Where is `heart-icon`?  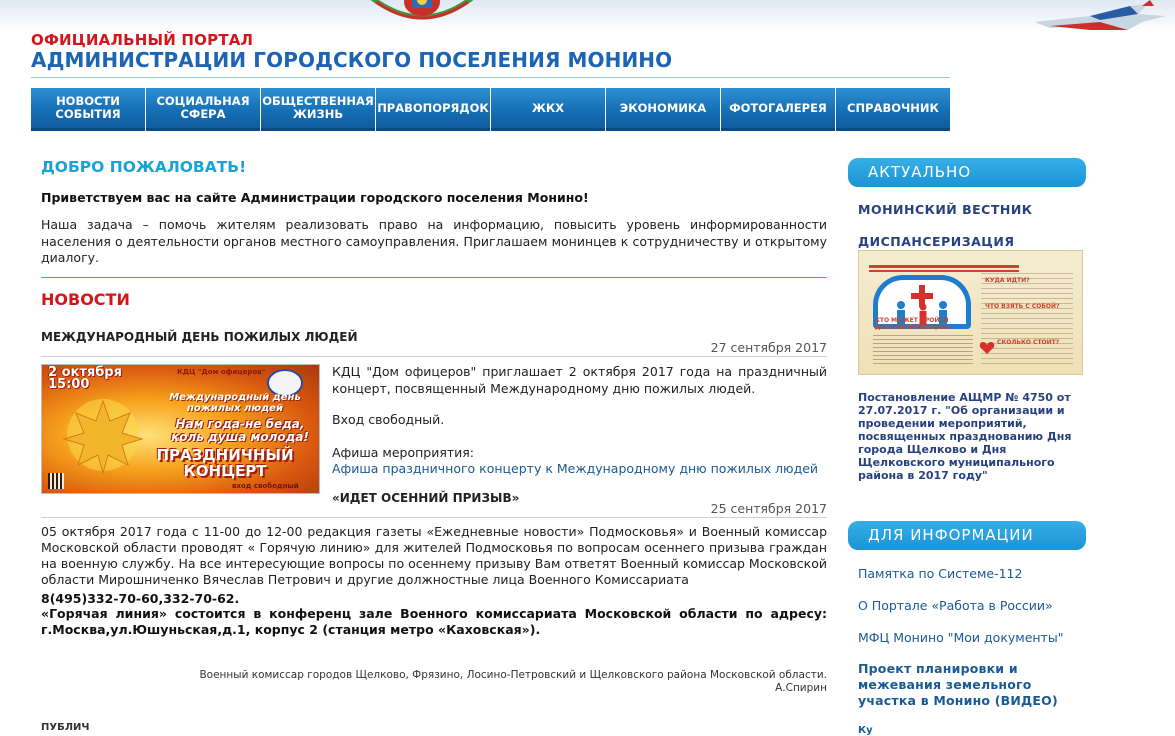 heart-icon is located at coordinates (987, 348).